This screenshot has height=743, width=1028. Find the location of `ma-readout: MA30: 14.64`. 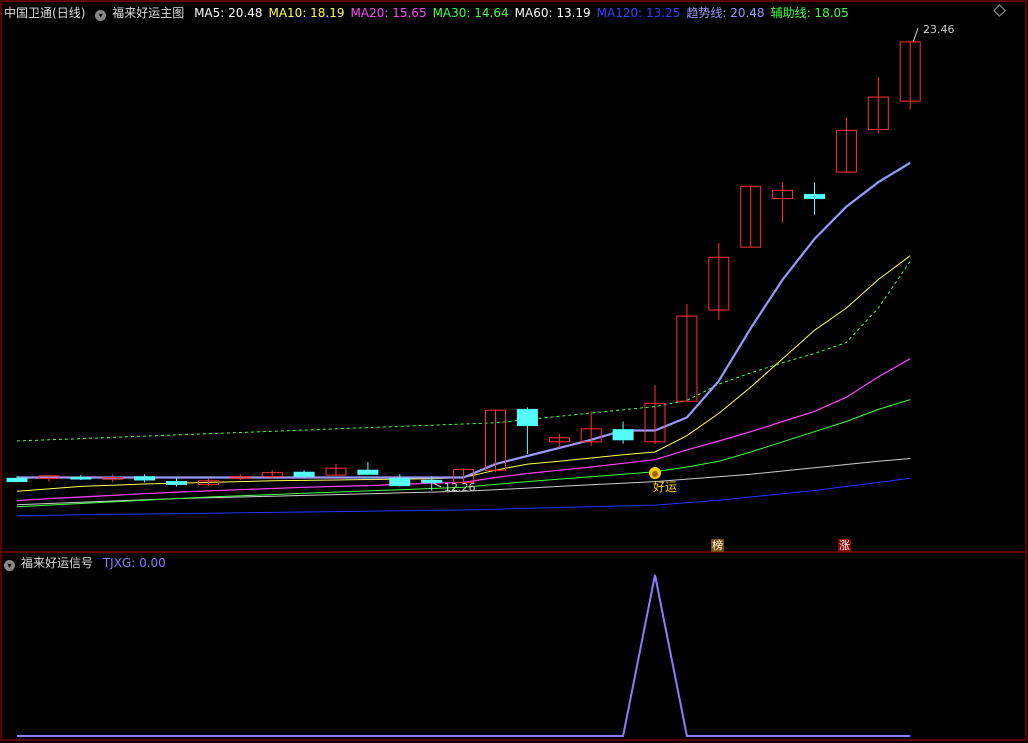

ma-readout: MA30: 14.64 is located at coordinates (470, 13).